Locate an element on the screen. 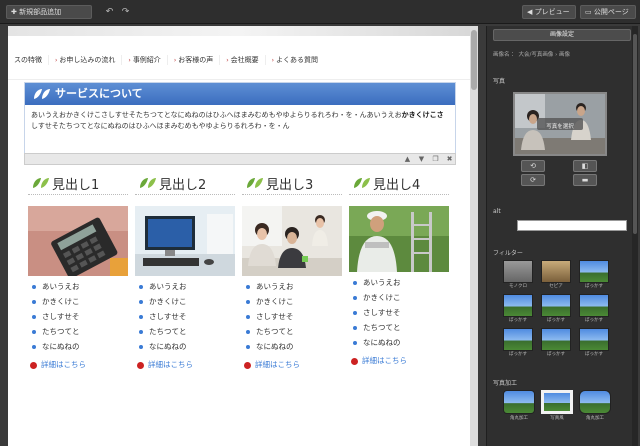  column-heading-text: 見出し1 is located at coordinates (76, 185).